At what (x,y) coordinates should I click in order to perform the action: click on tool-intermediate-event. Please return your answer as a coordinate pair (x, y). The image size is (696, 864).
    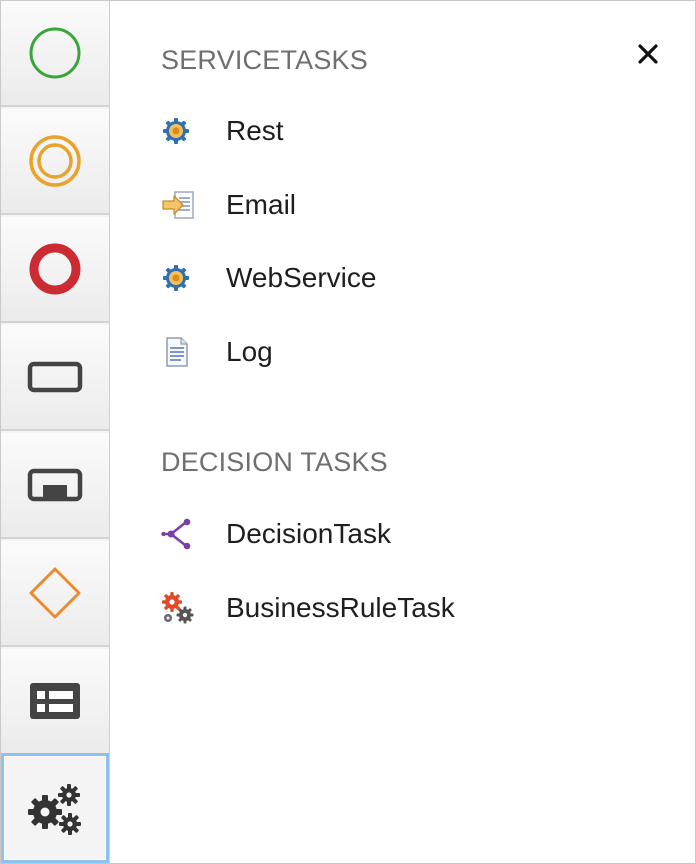
    Looking at the image, I should click on (55, 162).